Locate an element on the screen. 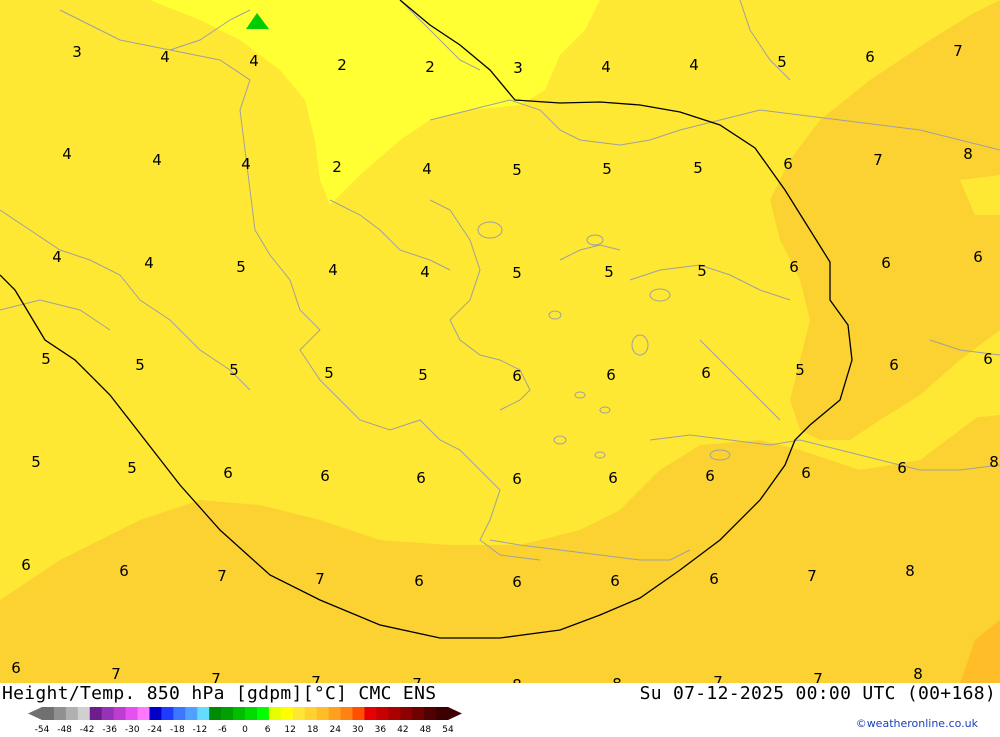 This screenshot has height=737, width=1000. scale-arrow-right is located at coordinates (455, 713).